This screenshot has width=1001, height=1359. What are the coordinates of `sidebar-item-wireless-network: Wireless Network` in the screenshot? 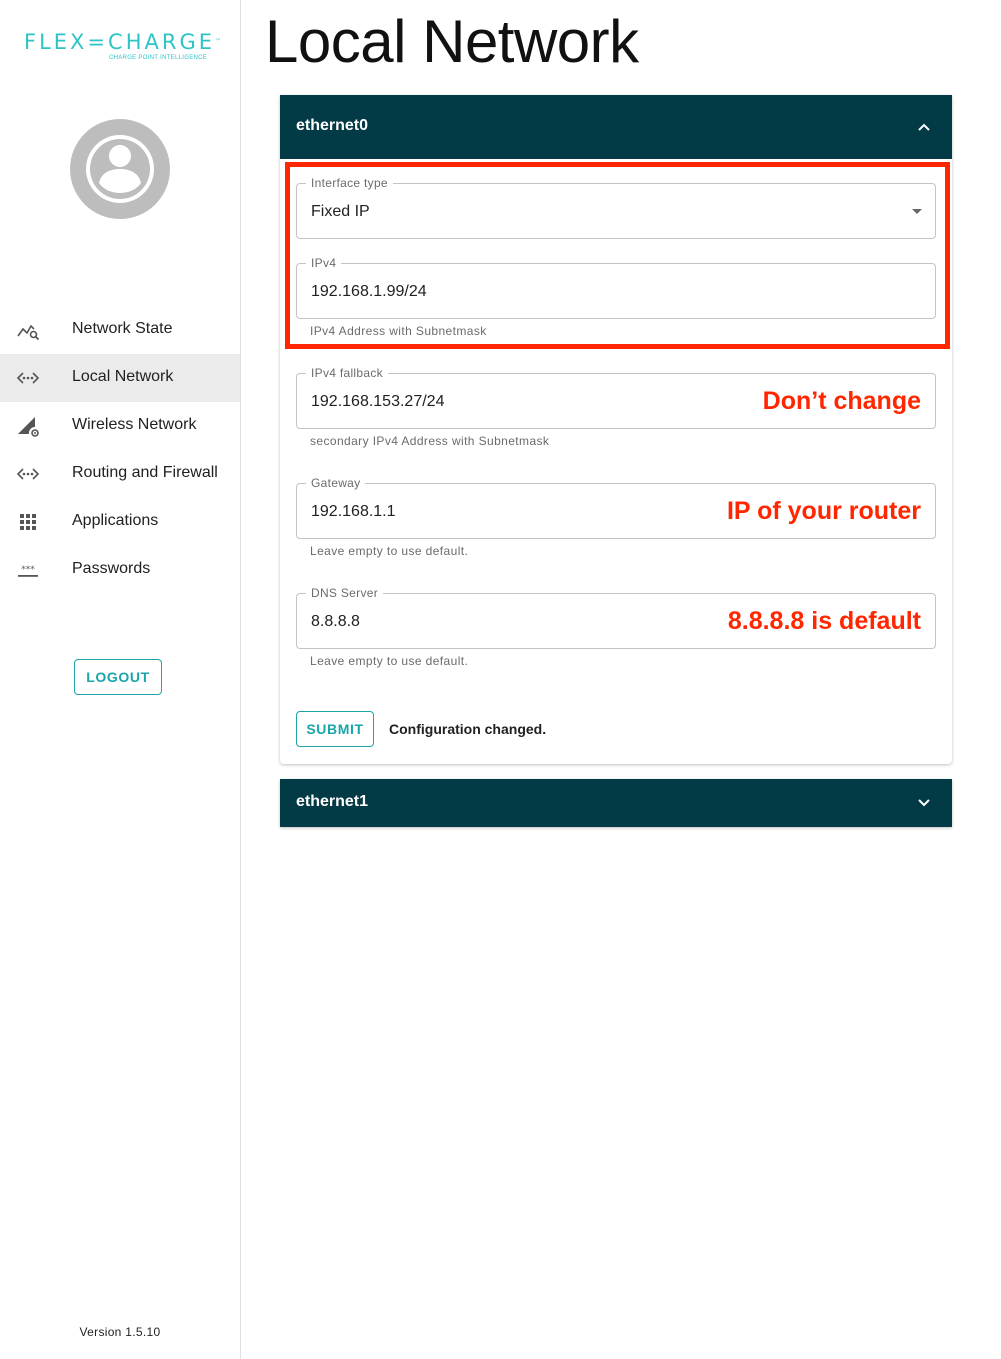 It's located at (120, 426).